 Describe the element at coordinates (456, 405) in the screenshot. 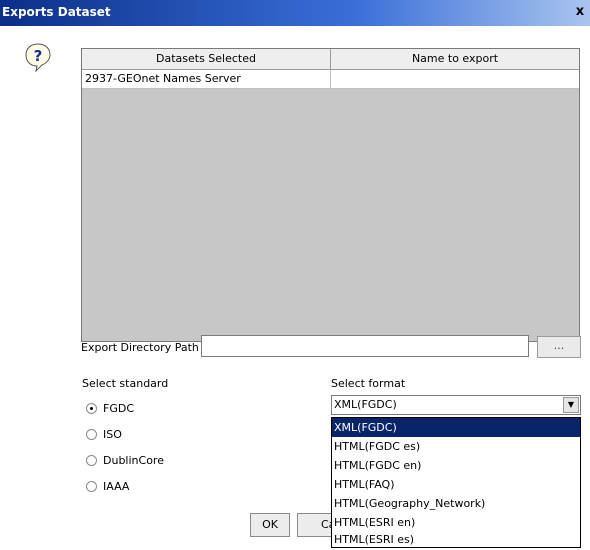

I see `format-select: XML(FGDC) ▼` at that location.